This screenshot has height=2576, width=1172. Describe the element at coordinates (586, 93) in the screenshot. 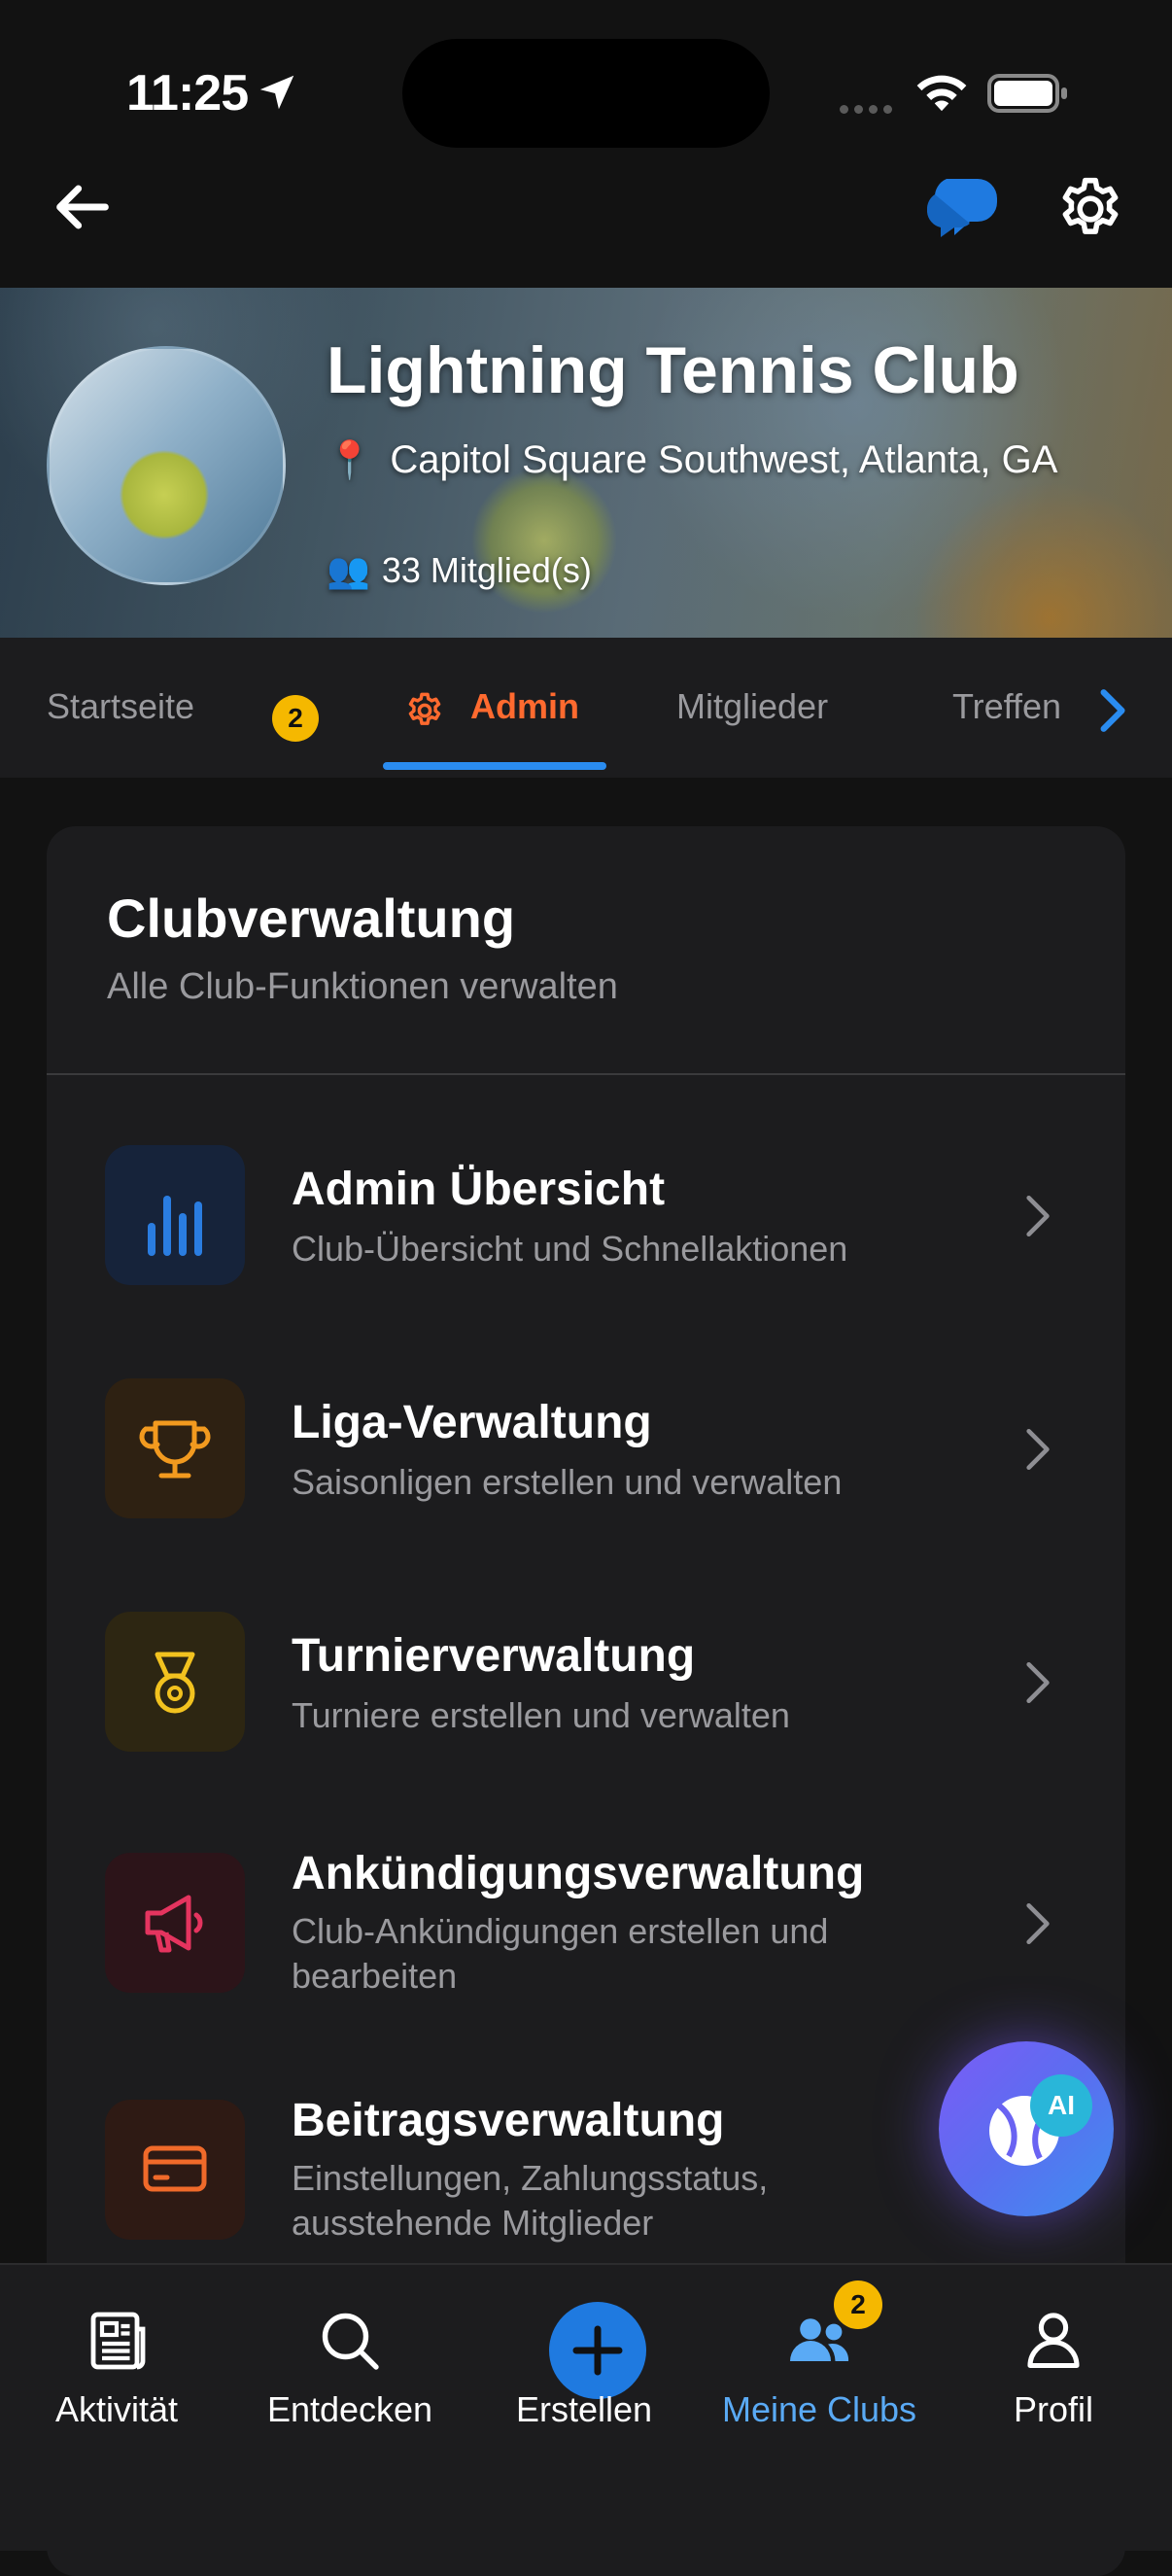

I see `dynamic-island` at that location.